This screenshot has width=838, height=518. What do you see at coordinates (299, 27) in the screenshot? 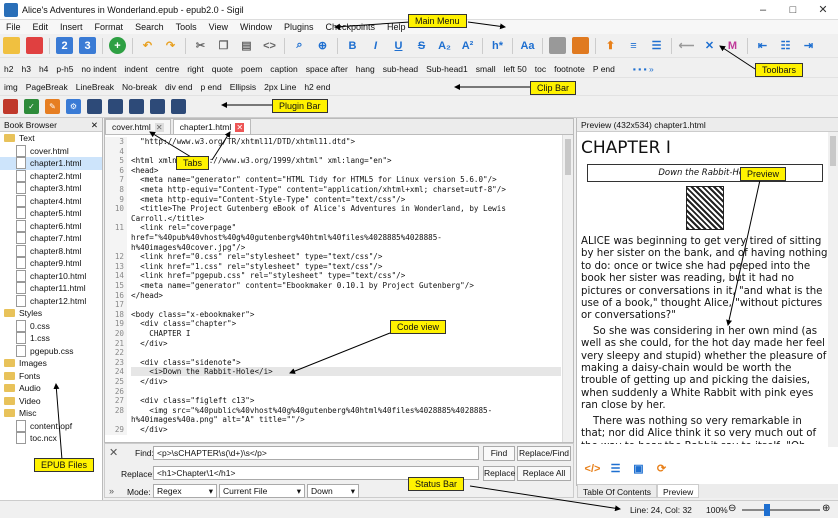
I see `menu-plugins: Plugins` at bounding box center [299, 27].